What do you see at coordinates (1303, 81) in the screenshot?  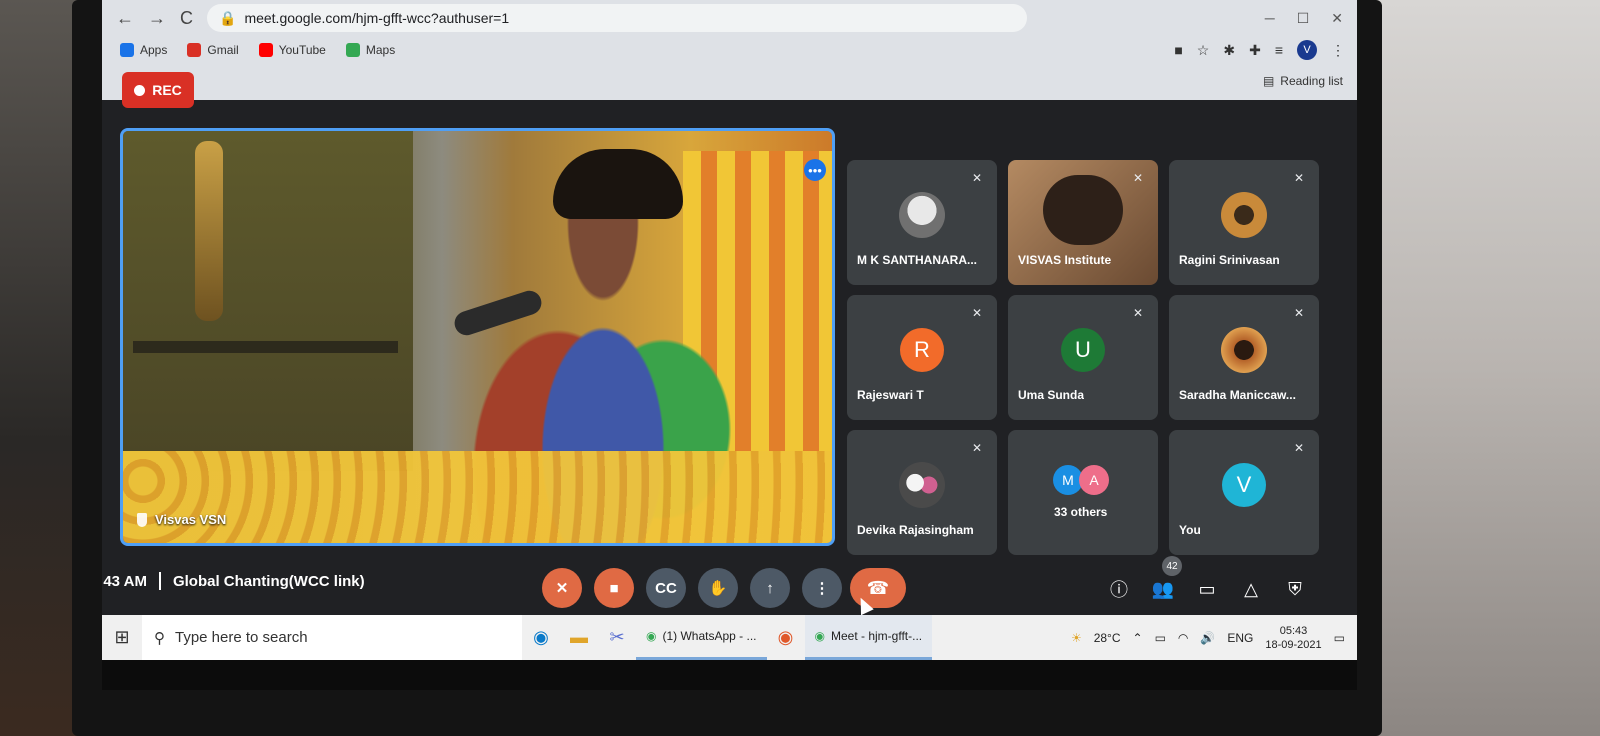 I see `reading-list-button: ▤ Reading list` at bounding box center [1303, 81].